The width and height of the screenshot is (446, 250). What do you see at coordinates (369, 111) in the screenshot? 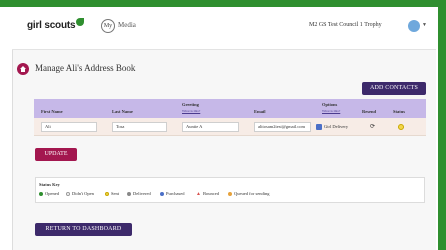
I see `header-resend: Resend` at bounding box center [369, 111].